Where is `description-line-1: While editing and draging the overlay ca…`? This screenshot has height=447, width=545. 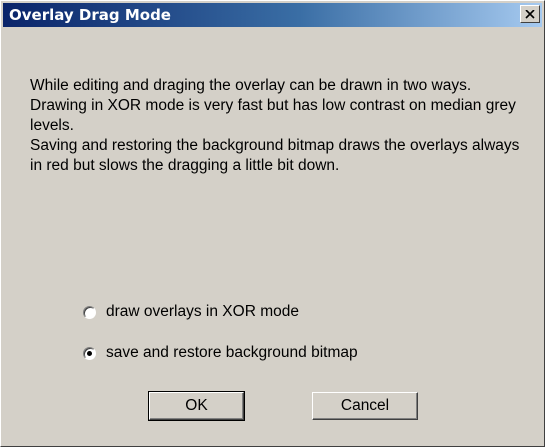
description-line-1: While editing and draging the overlay ca… is located at coordinates (251, 85).